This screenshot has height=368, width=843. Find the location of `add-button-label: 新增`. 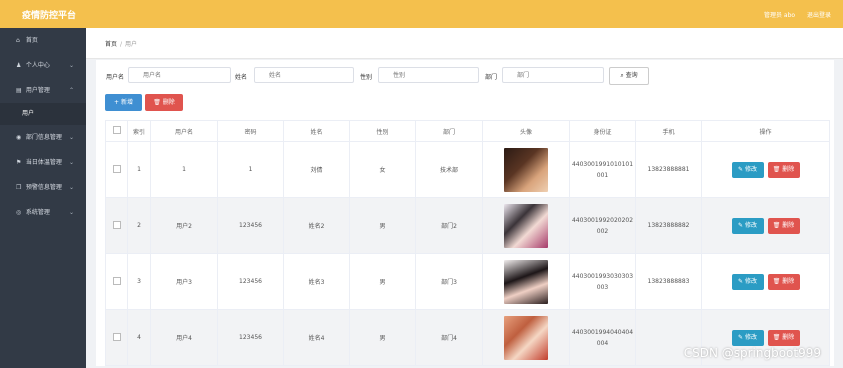

add-button-label: 新增 is located at coordinates (126, 102).